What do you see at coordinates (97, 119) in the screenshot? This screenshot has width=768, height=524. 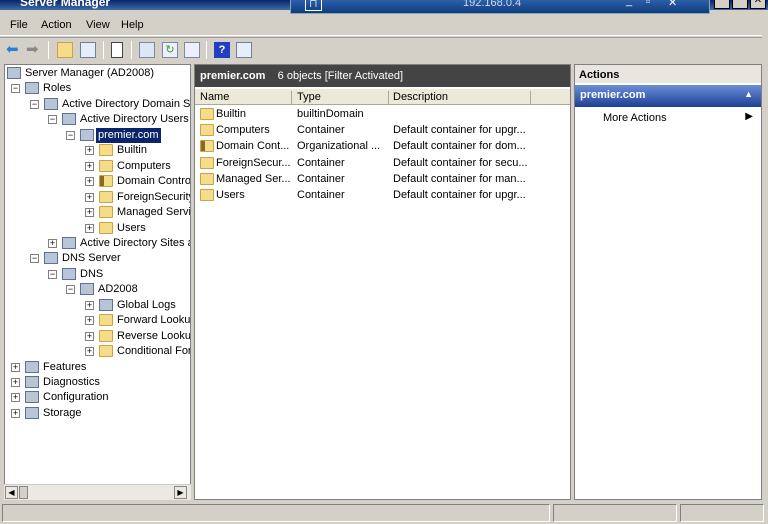 I see `tree-item: − Active Directory Users` at bounding box center [97, 119].